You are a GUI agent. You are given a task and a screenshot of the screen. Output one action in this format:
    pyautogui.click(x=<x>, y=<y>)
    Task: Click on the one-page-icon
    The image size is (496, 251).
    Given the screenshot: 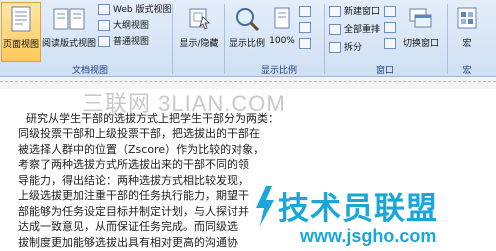 What is the action you would take?
    pyautogui.click(x=305, y=11)
    